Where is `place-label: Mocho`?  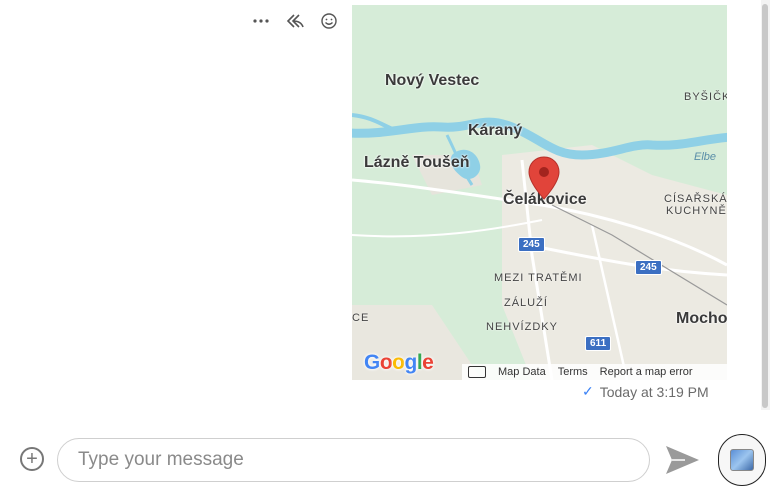 place-label: Mocho is located at coordinates (701, 318).